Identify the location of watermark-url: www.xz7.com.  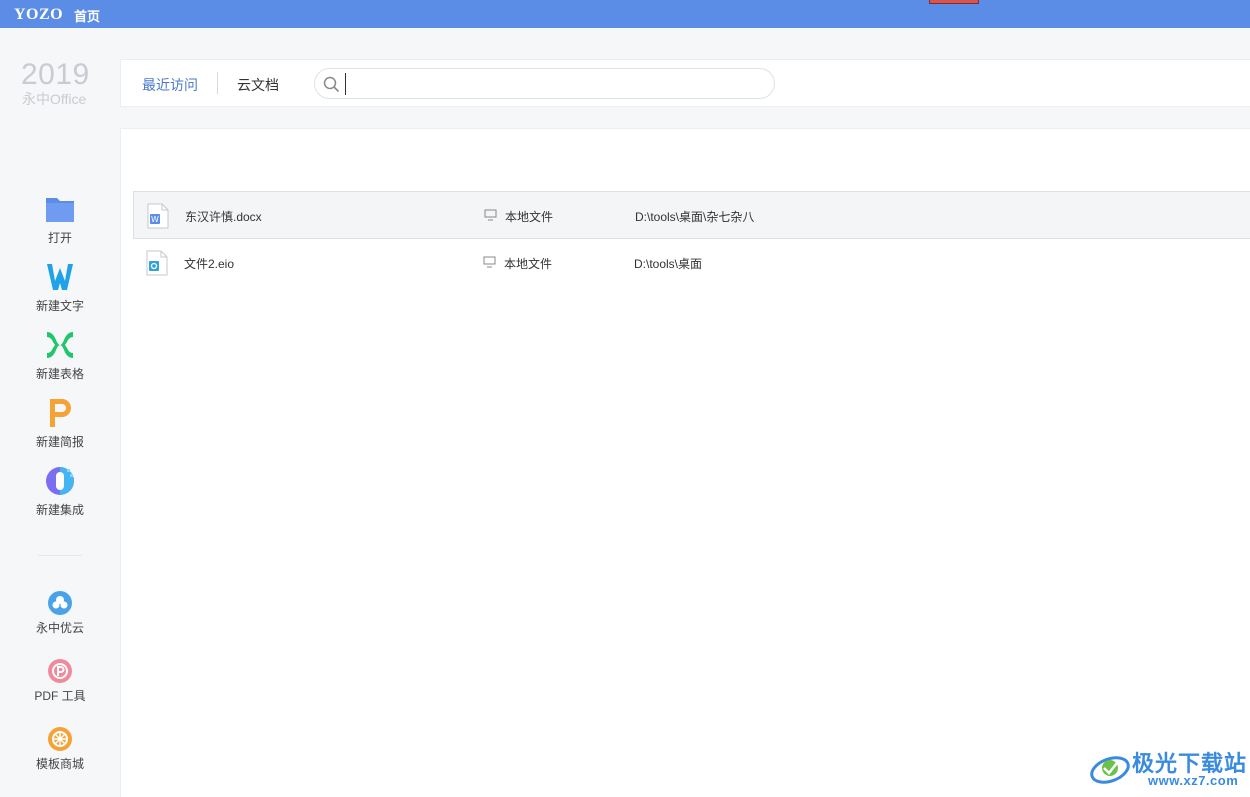
(1193, 780).